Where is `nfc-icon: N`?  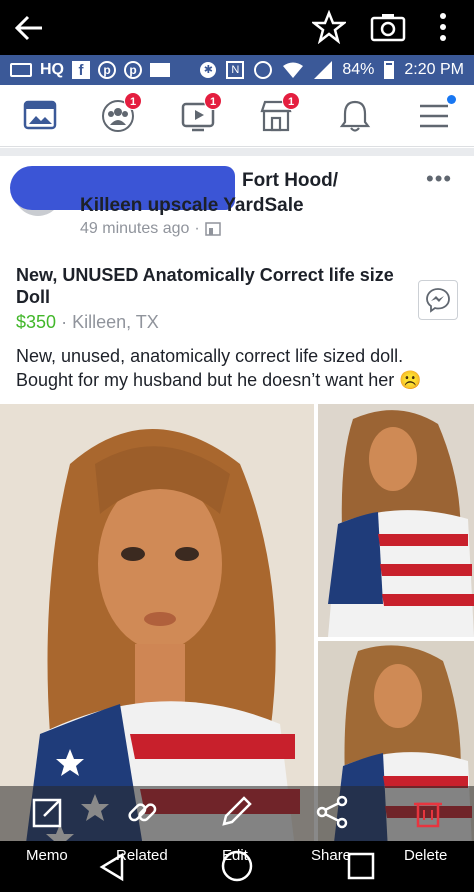 nfc-icon: N is located at coordinates (235, 70).